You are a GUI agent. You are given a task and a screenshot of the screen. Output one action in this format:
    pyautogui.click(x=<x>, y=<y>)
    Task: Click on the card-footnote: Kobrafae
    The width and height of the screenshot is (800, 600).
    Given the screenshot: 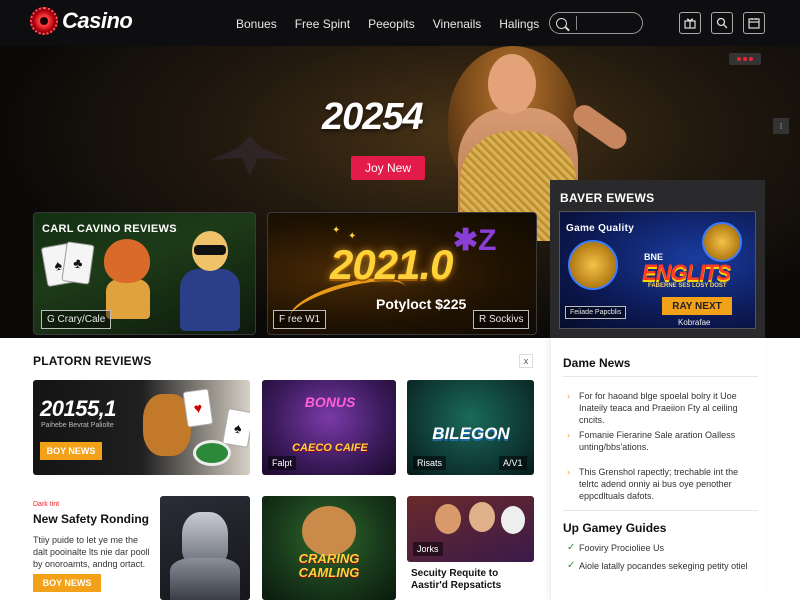 What is the action you would take?
    pyautogui.click(x=694, y=322)
    